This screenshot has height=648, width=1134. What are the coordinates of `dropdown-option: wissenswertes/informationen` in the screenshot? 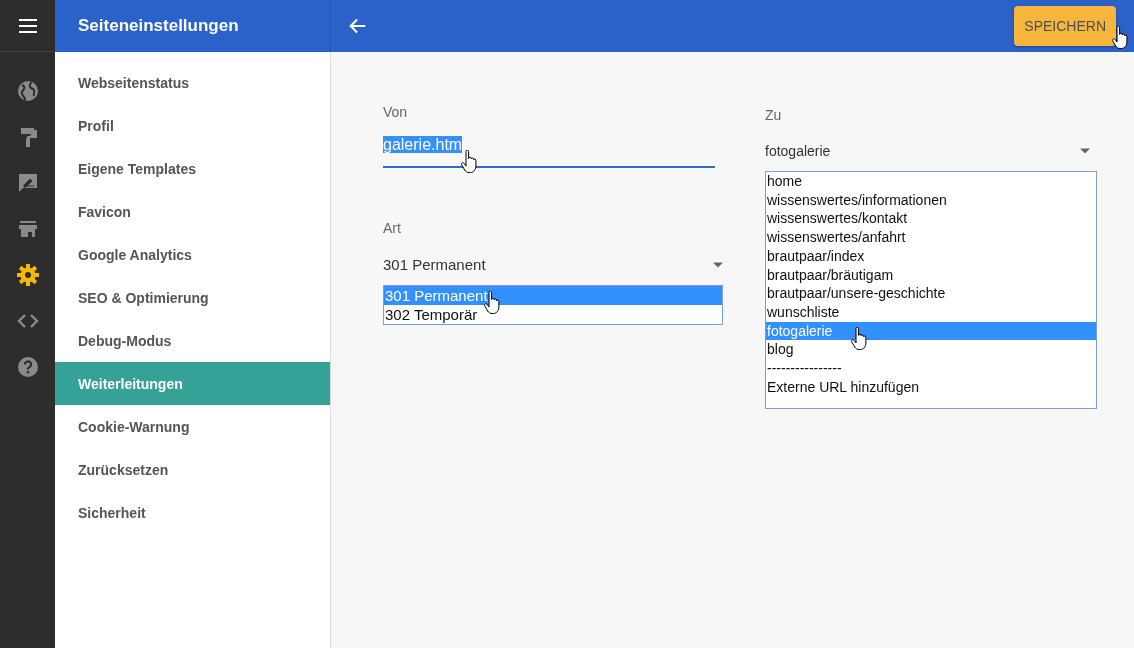 It's located at (931, 200).